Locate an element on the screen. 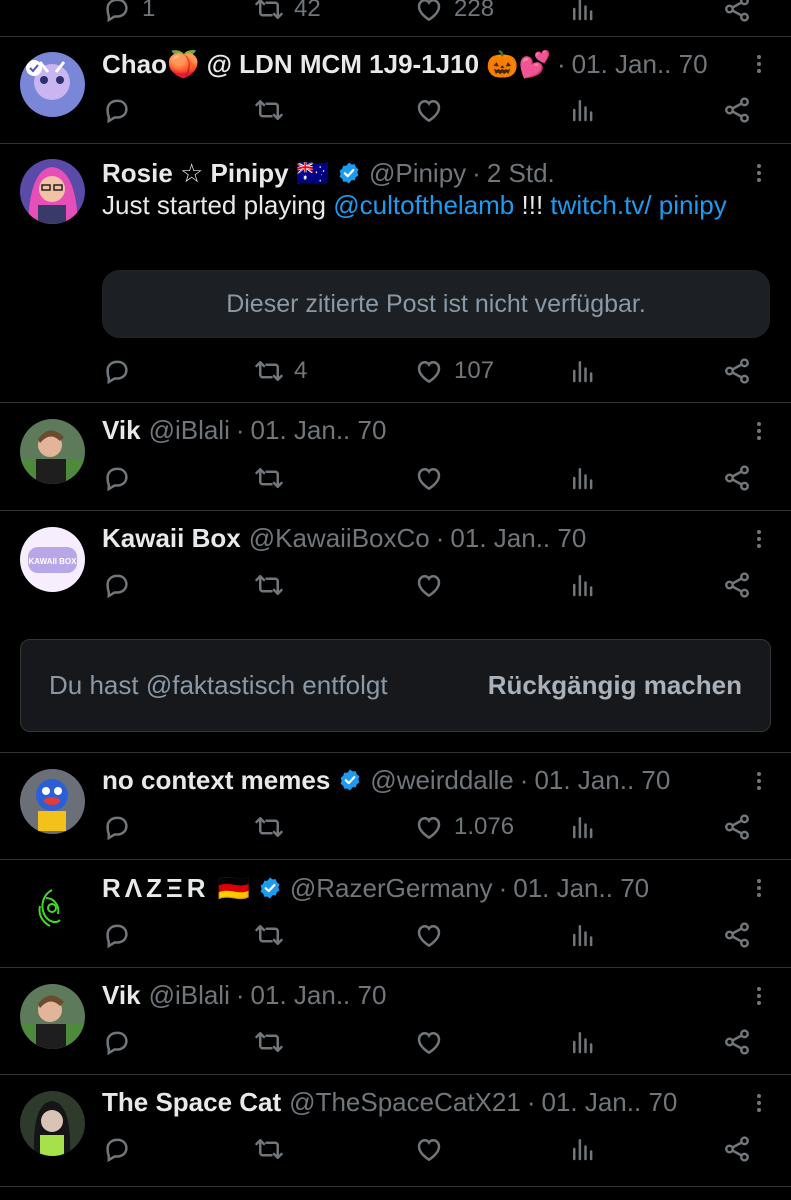 Image resolution: width=791 pixels, height=1200 pixels. author-name: no context memes is located at coordinates (216, 780).